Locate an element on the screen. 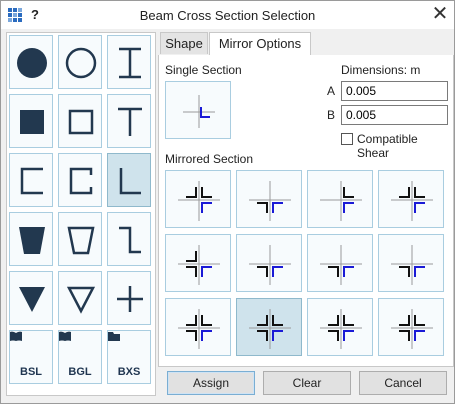  clear-button: Clear is located at coordinates (307, 383).